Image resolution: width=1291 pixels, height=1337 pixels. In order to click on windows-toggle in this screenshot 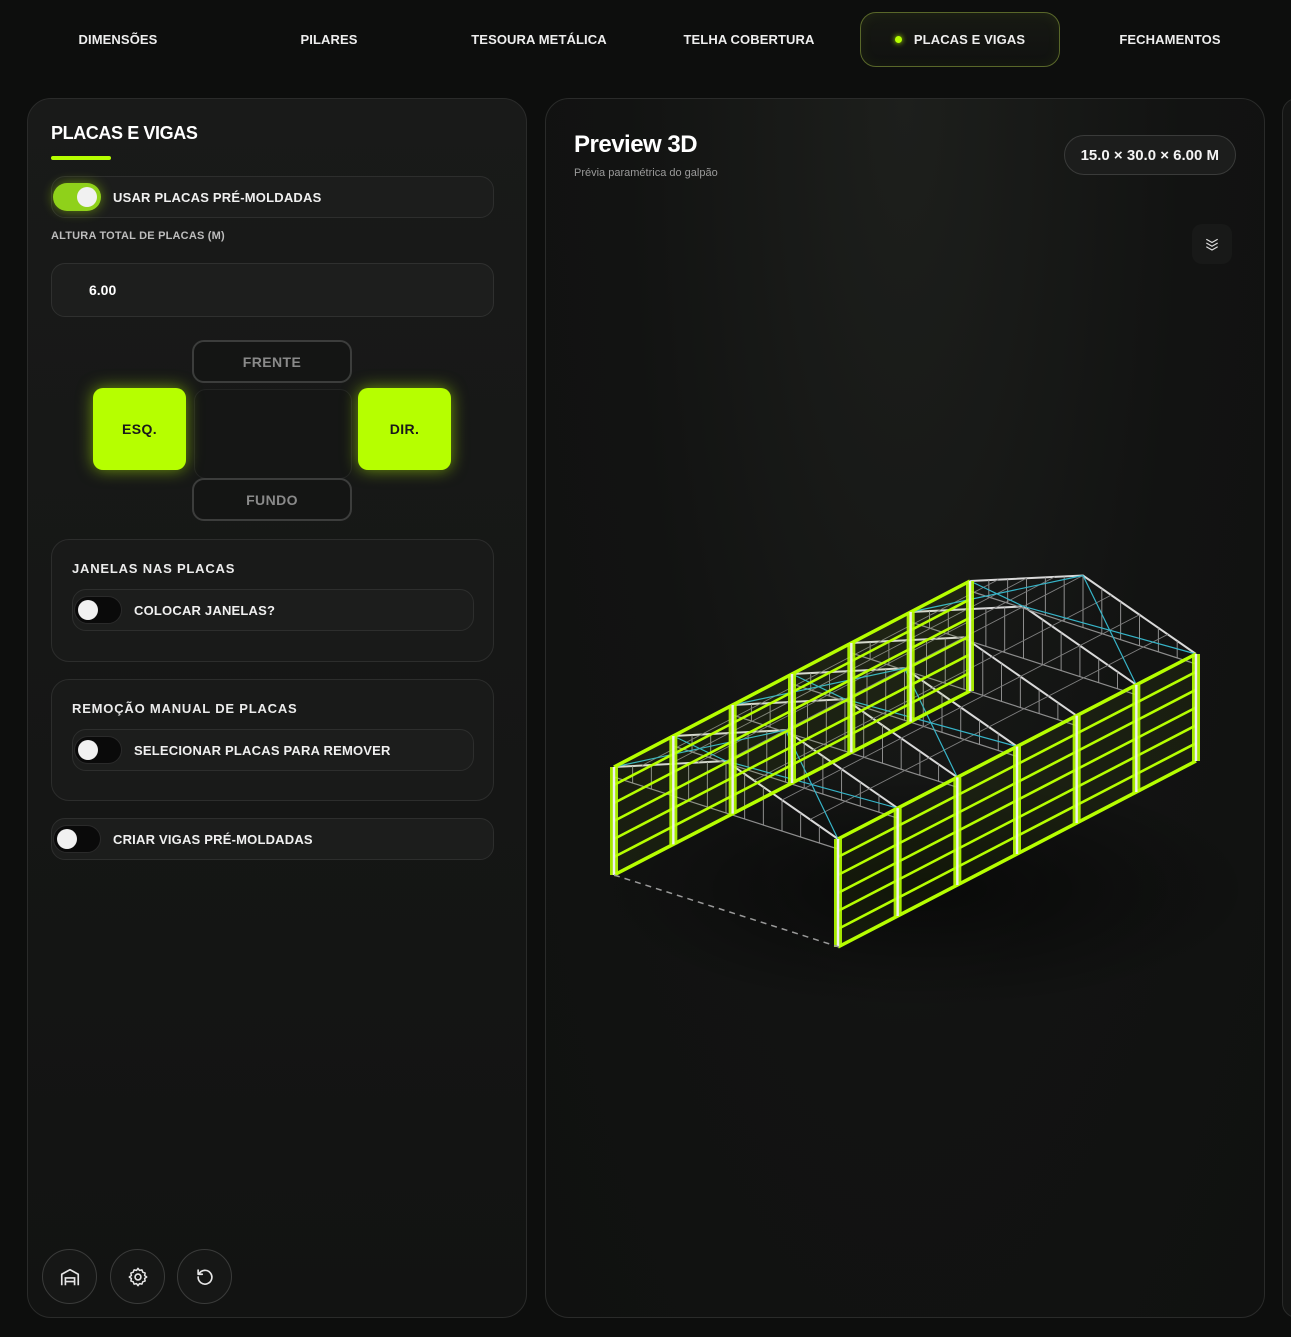, I will do `click(98, 610)`.